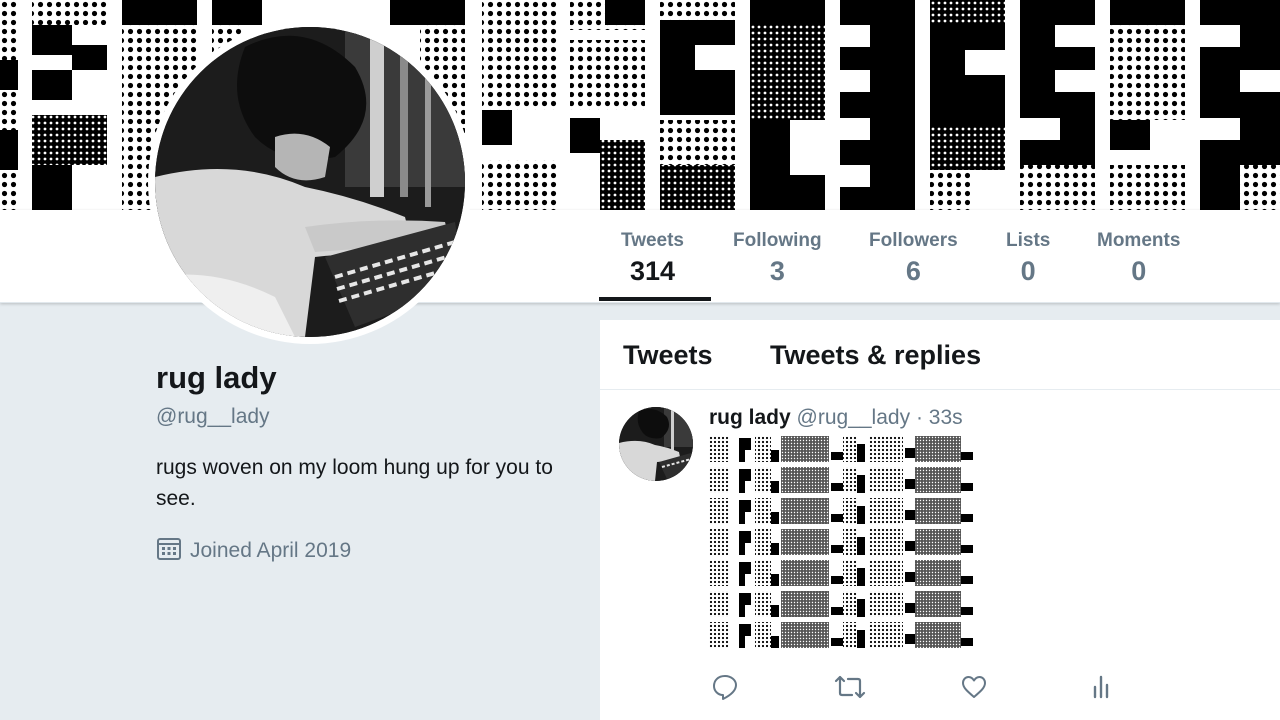  What do you see at coordinates (213, 417) in the screenshot?
I see `profile-handle: @rug__lady` at bounding box center [213, 417].